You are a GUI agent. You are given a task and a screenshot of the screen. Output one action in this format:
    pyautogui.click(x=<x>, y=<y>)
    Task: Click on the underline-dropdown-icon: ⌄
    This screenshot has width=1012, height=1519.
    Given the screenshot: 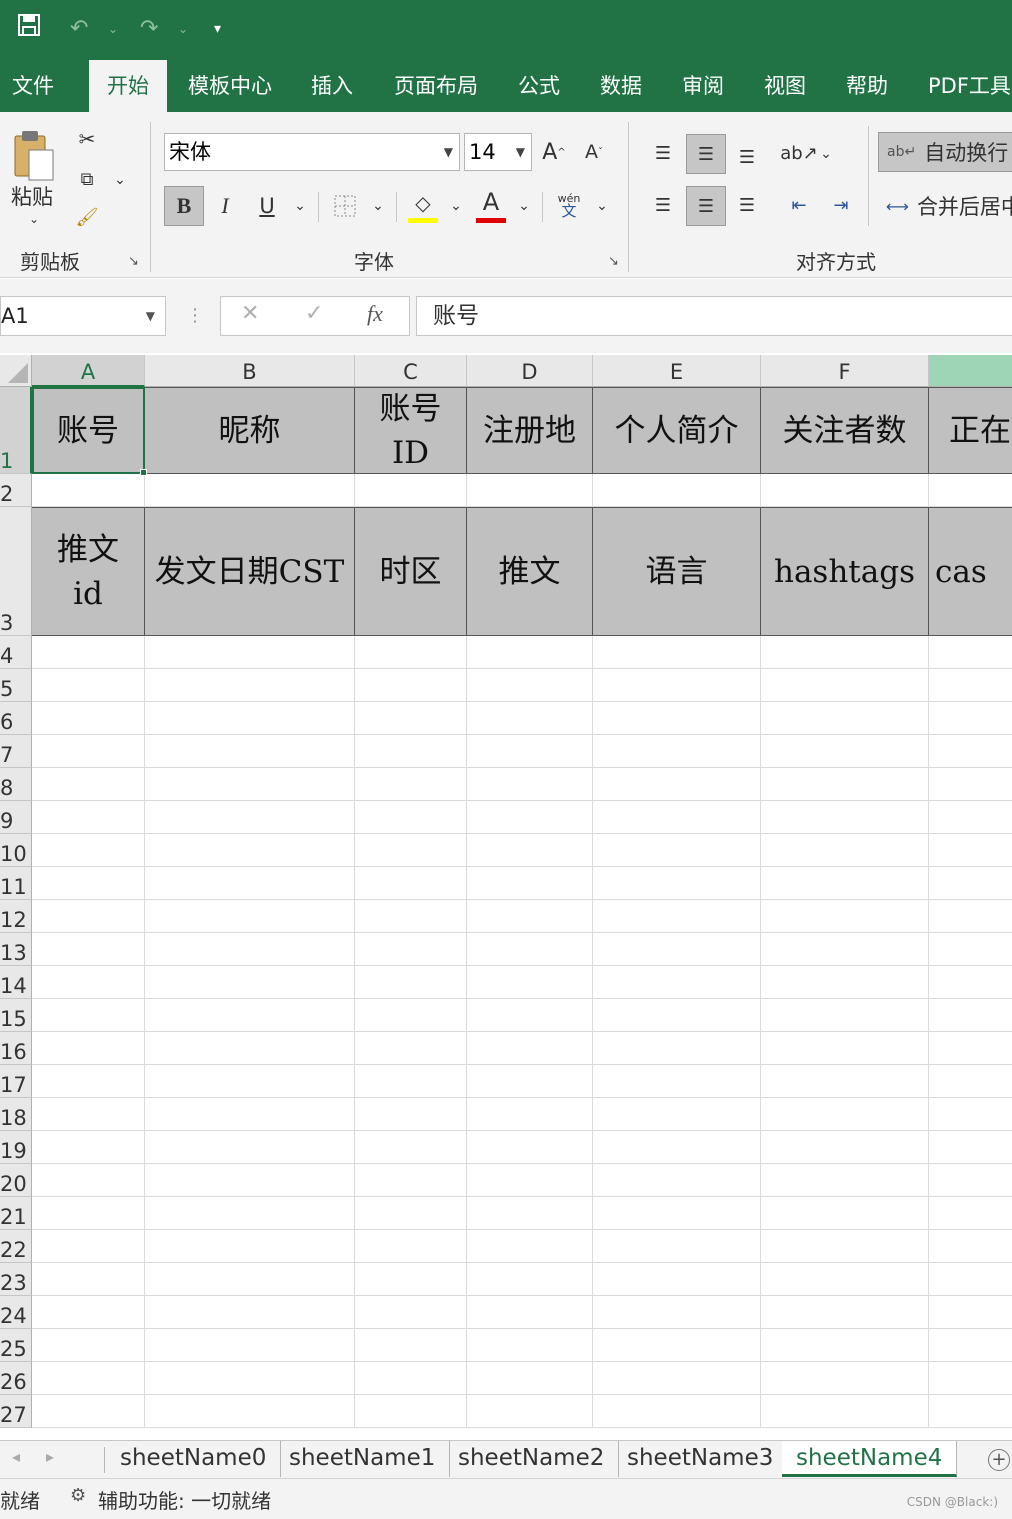 What is the action you would take?
    pyautogui.click(x=300, y=206)
    